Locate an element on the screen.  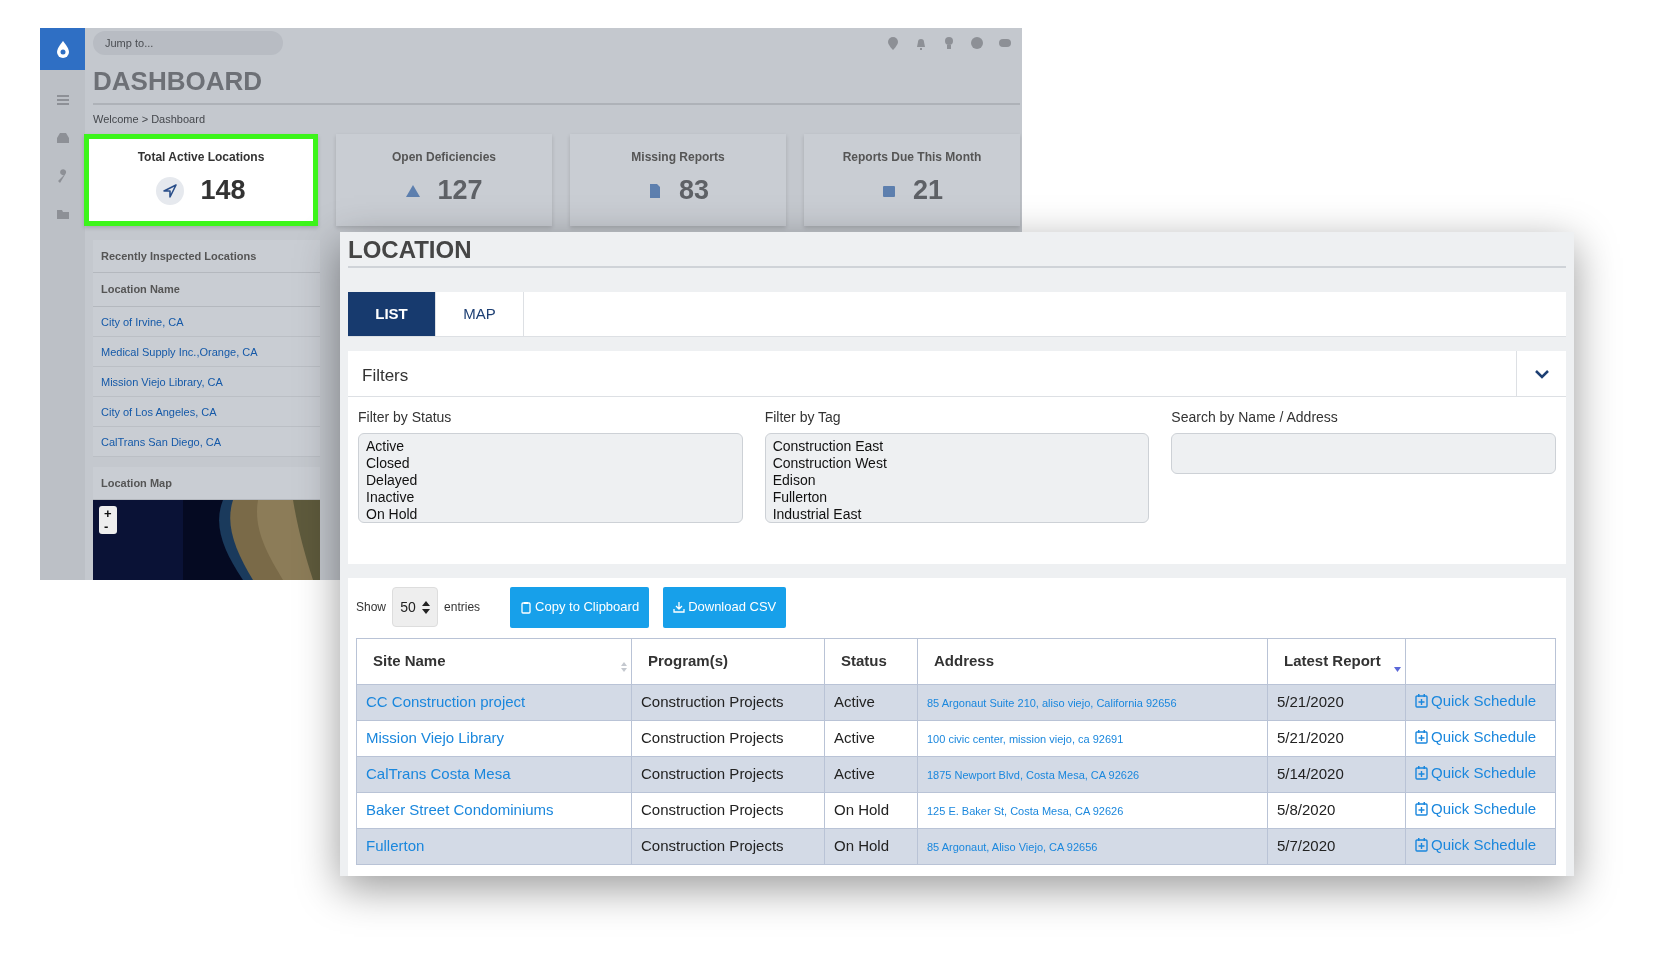
date-text: 5/7/2020 is located at coordinates (1306, 846).